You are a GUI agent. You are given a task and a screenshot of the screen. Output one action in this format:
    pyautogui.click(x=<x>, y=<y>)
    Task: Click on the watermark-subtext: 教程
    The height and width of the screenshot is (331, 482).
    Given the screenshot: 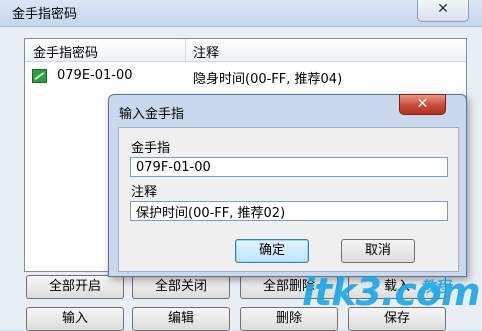 What is the action you would take?
    pyautogui.click(x=435, y=287)
    